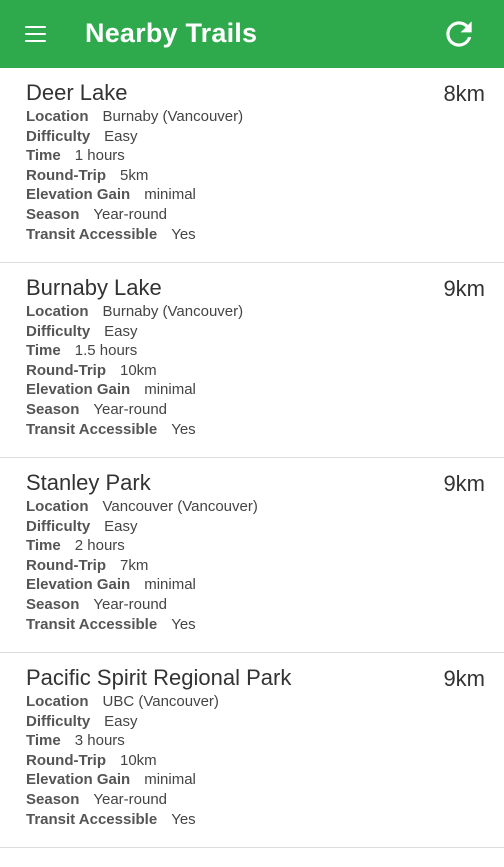 This screenshot has width=504, height=867. Describe the element at coordinates (134, 156) in the screenshot. I see `detail-row-time: Time 1 hours` at that location.